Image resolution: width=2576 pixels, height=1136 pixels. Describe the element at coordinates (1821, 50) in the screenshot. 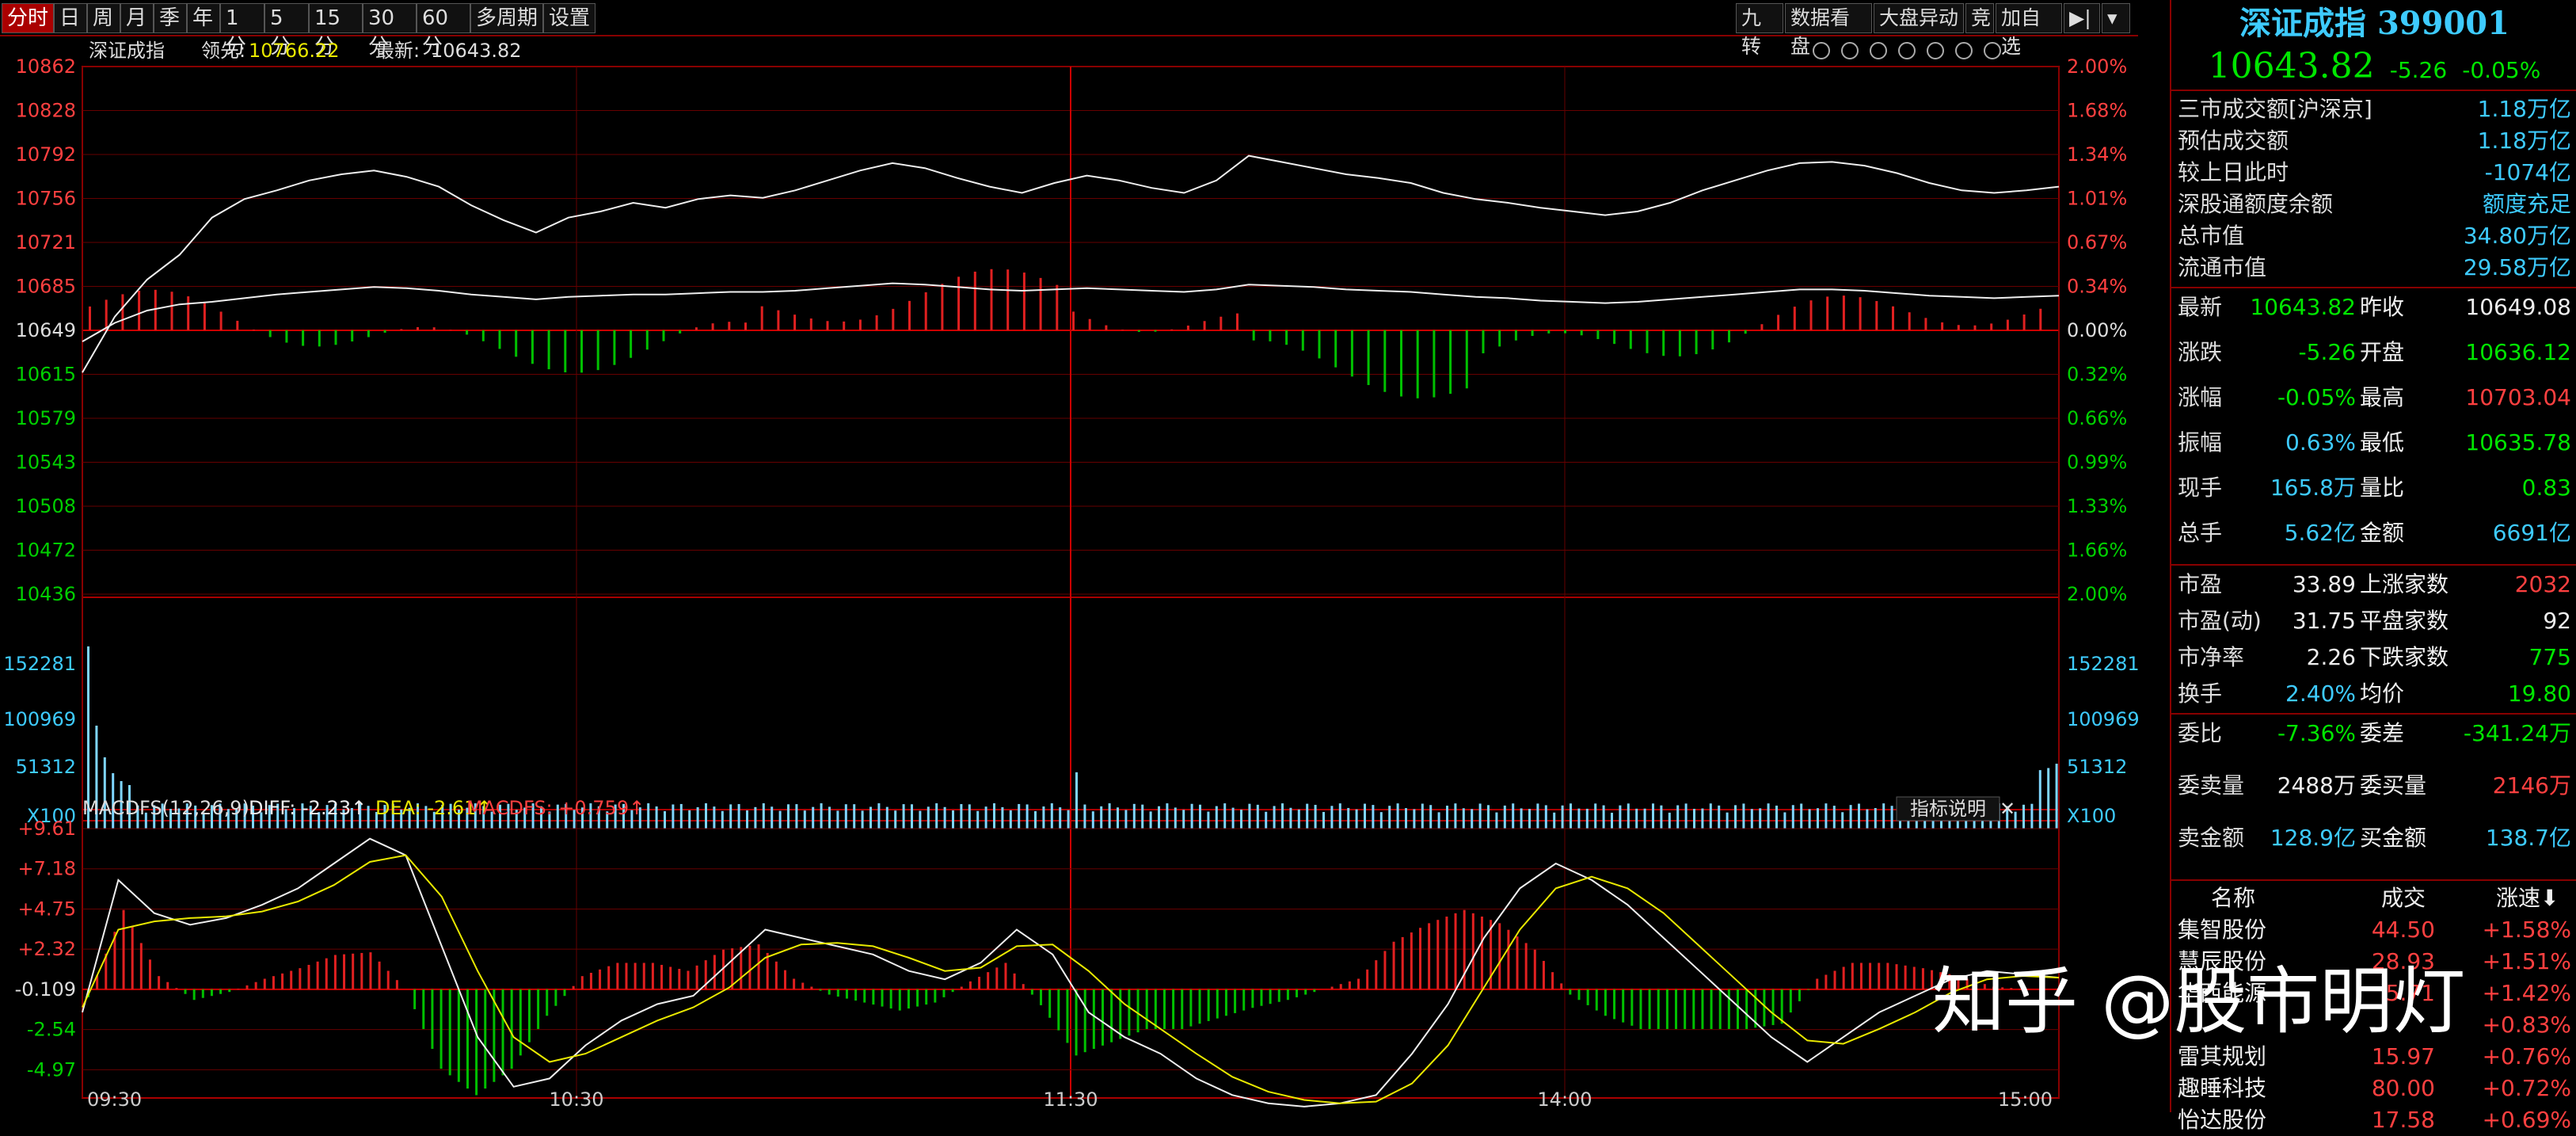

I see `settings-icon` at that location.